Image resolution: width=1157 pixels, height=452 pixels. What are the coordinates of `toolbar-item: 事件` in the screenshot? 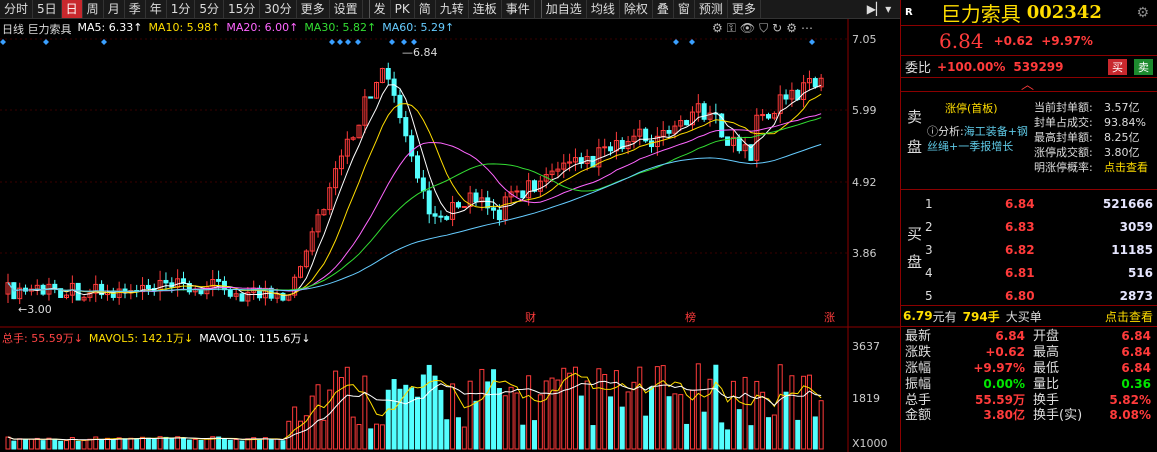 It's located at (518, 9).